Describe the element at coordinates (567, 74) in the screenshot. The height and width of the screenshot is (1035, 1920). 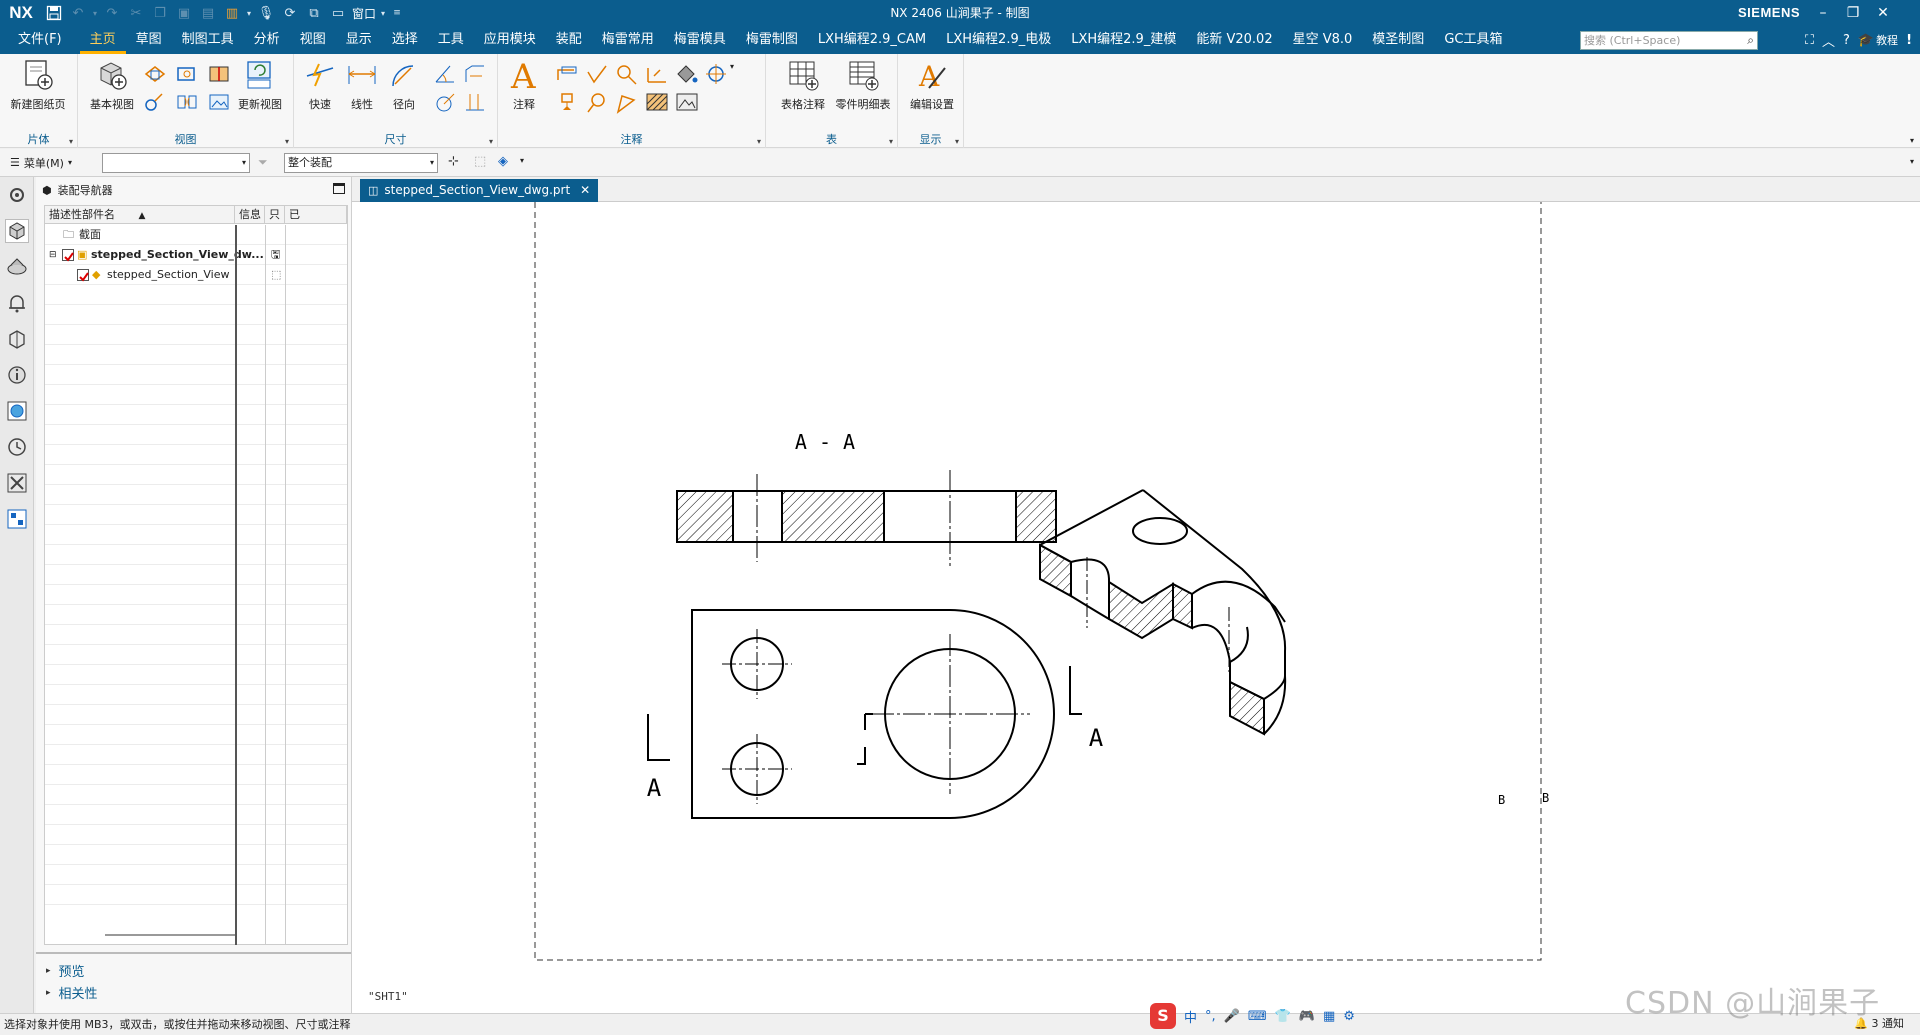
I see `feature-control-frame-icon` at that location.